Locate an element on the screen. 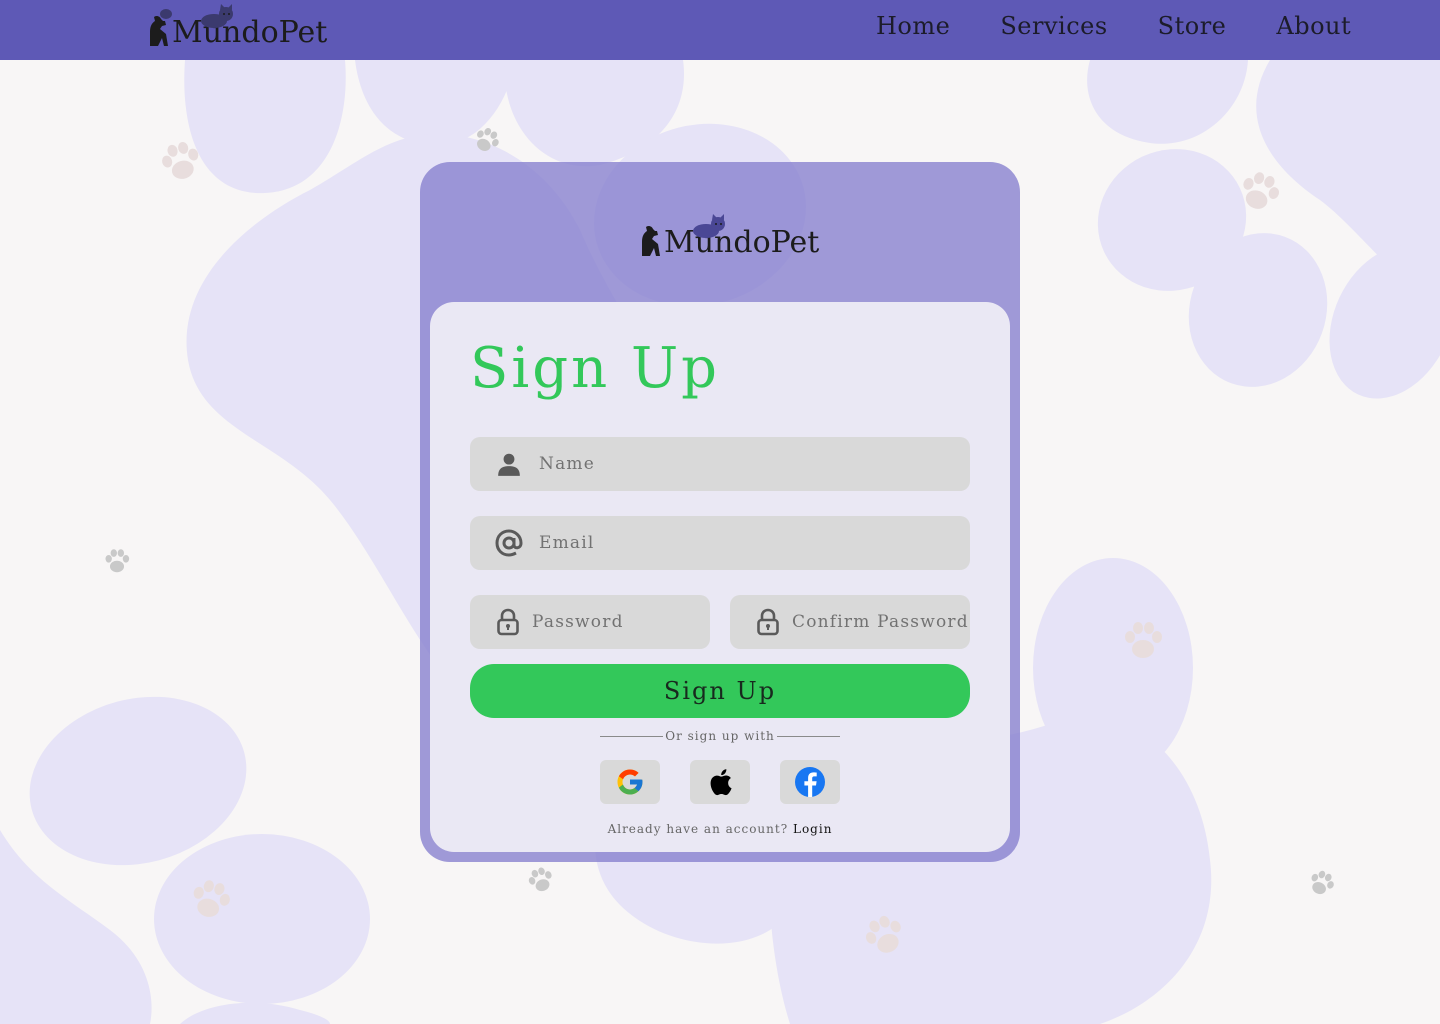 The height and width of the screenshot is (1024, 1440). login-link: Login is located at coordinates (812, 829).